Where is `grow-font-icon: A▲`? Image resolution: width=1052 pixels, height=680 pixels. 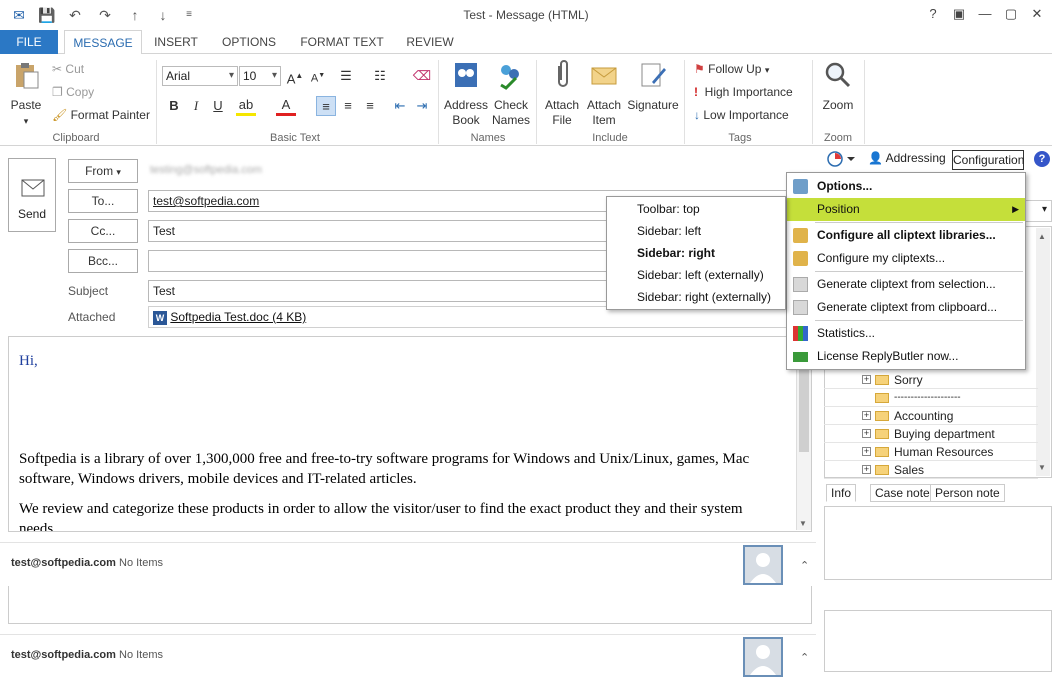 grow-font-icon: A▲ is located at coordinates (295, 76).